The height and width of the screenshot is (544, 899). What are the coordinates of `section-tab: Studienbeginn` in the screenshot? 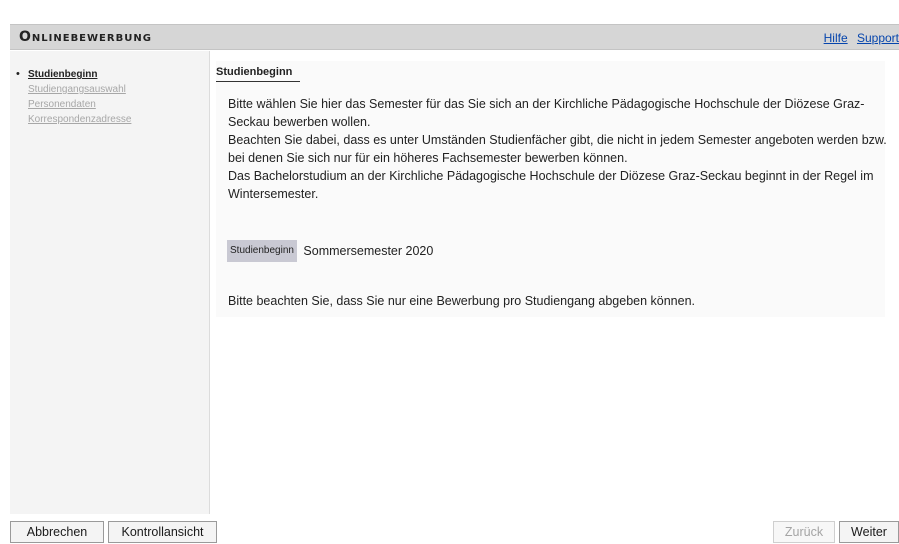 It's located at (258, 74).